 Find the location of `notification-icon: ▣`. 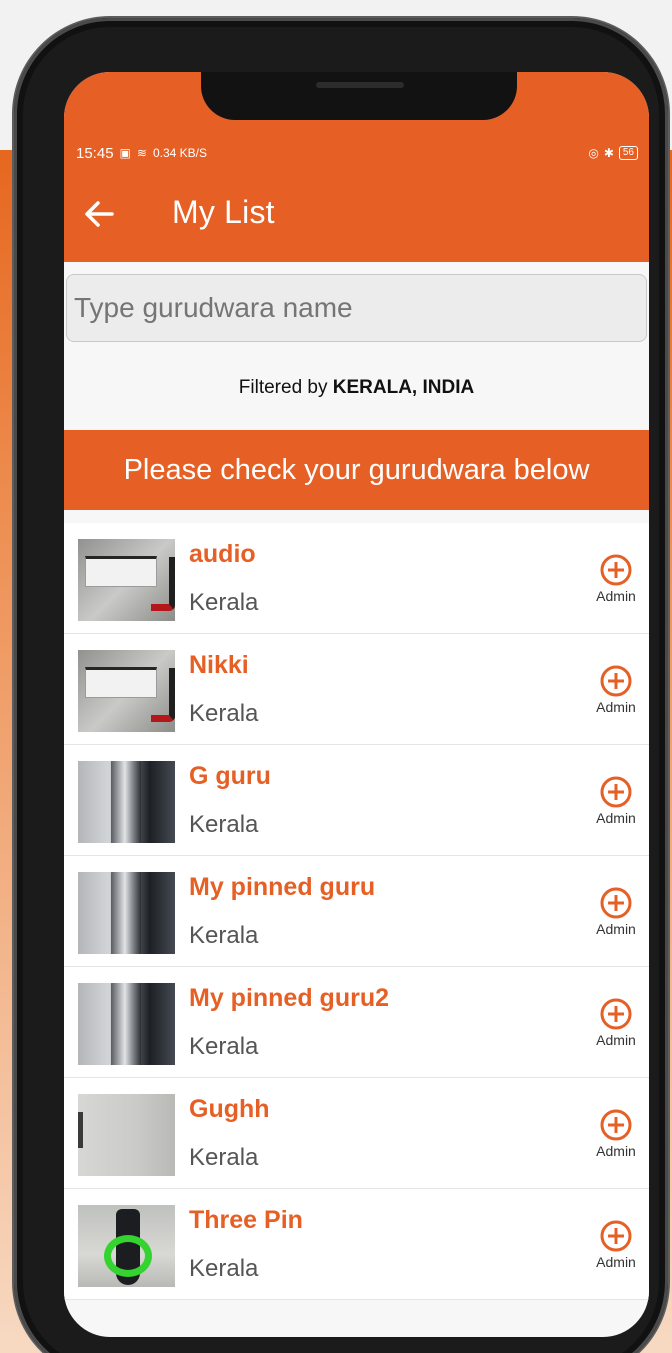

notification-icon: ▣ is located at coordinates (125, 153).